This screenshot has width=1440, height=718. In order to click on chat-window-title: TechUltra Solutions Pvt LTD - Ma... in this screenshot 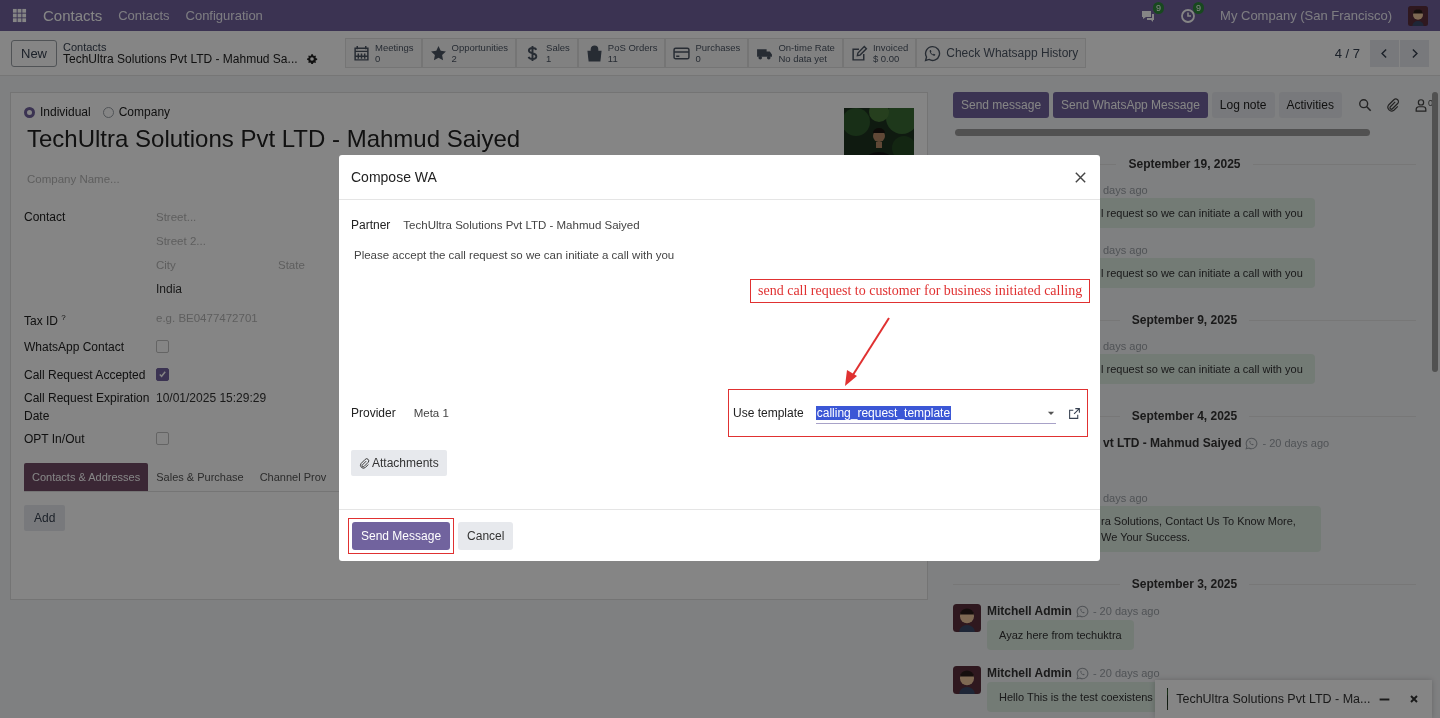, I will do `click(1273, 699)`.